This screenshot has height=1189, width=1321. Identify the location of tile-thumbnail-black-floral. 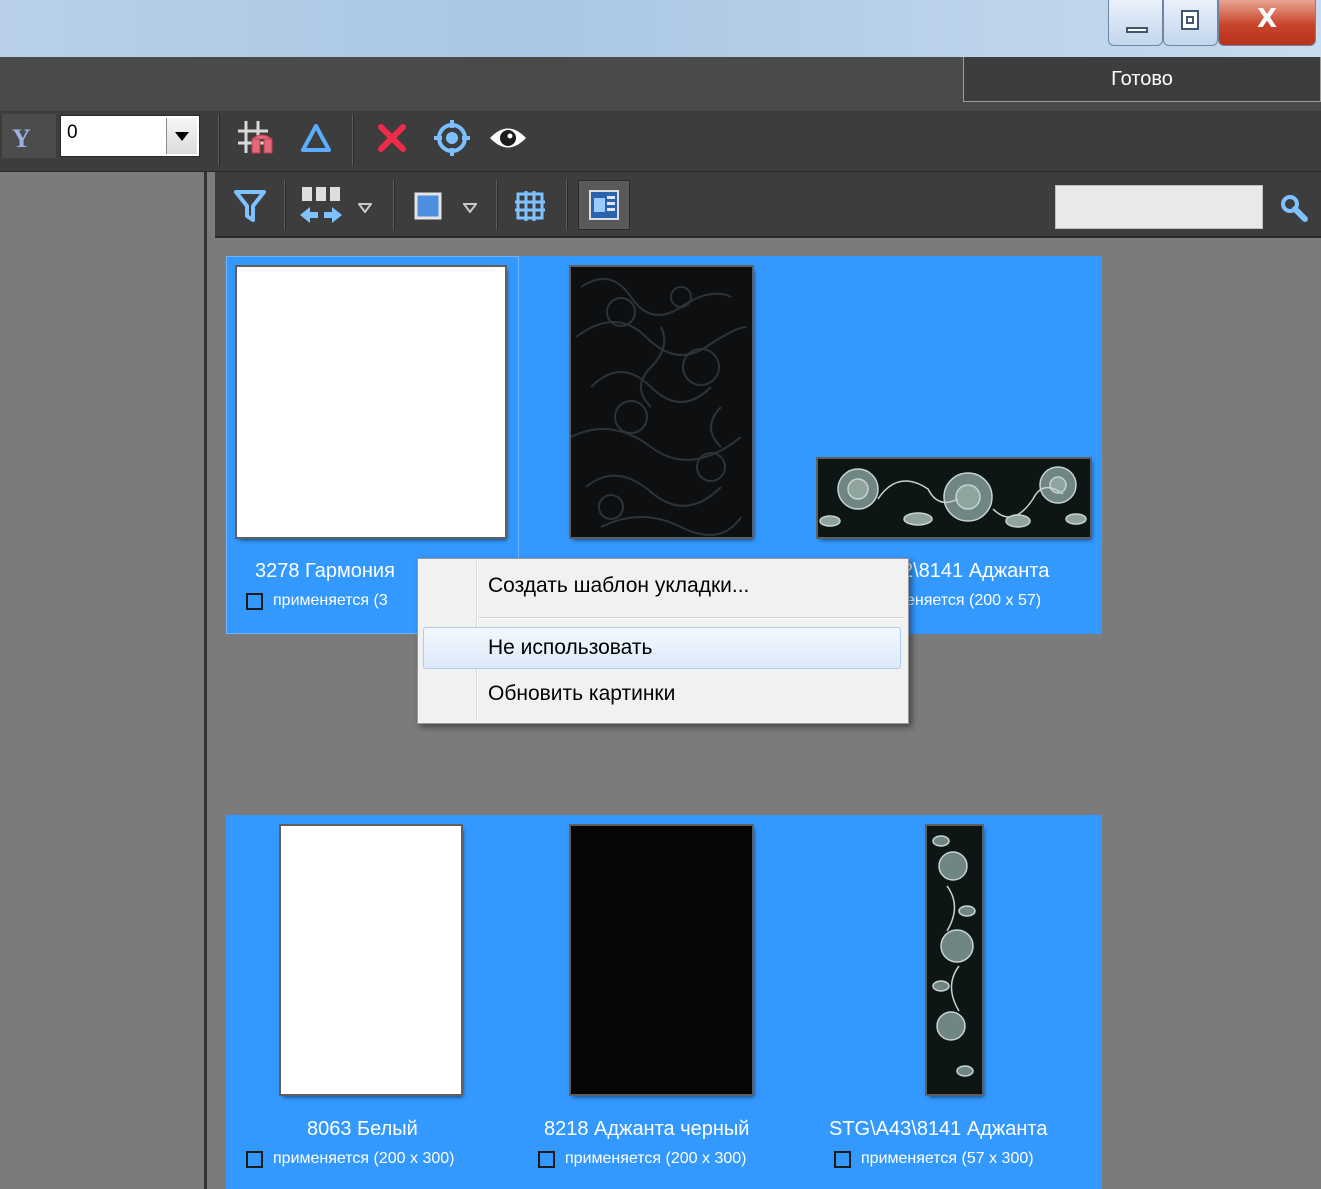
(661, 402).